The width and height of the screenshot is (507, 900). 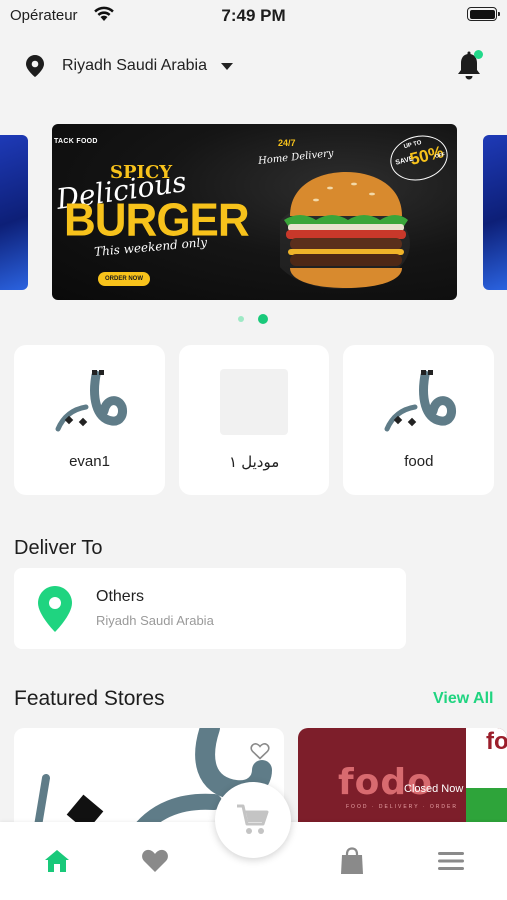 What do you see at coordinates (57, 861) in the screenshot?
I see `home-icon` at bounding box center [57, 861].